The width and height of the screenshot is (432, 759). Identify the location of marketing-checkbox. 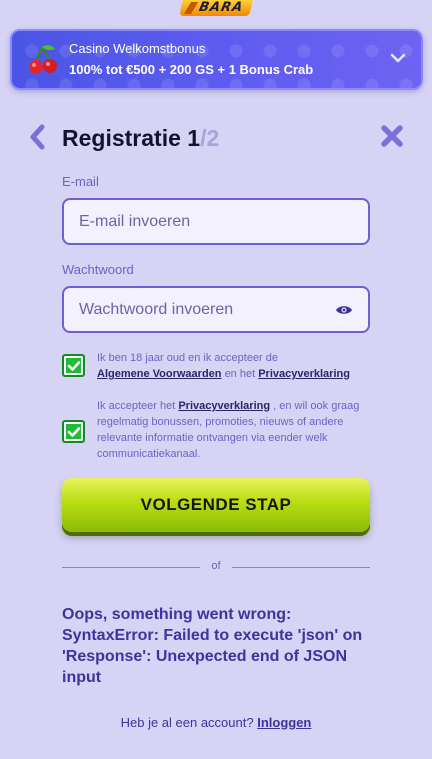
(73, 431).